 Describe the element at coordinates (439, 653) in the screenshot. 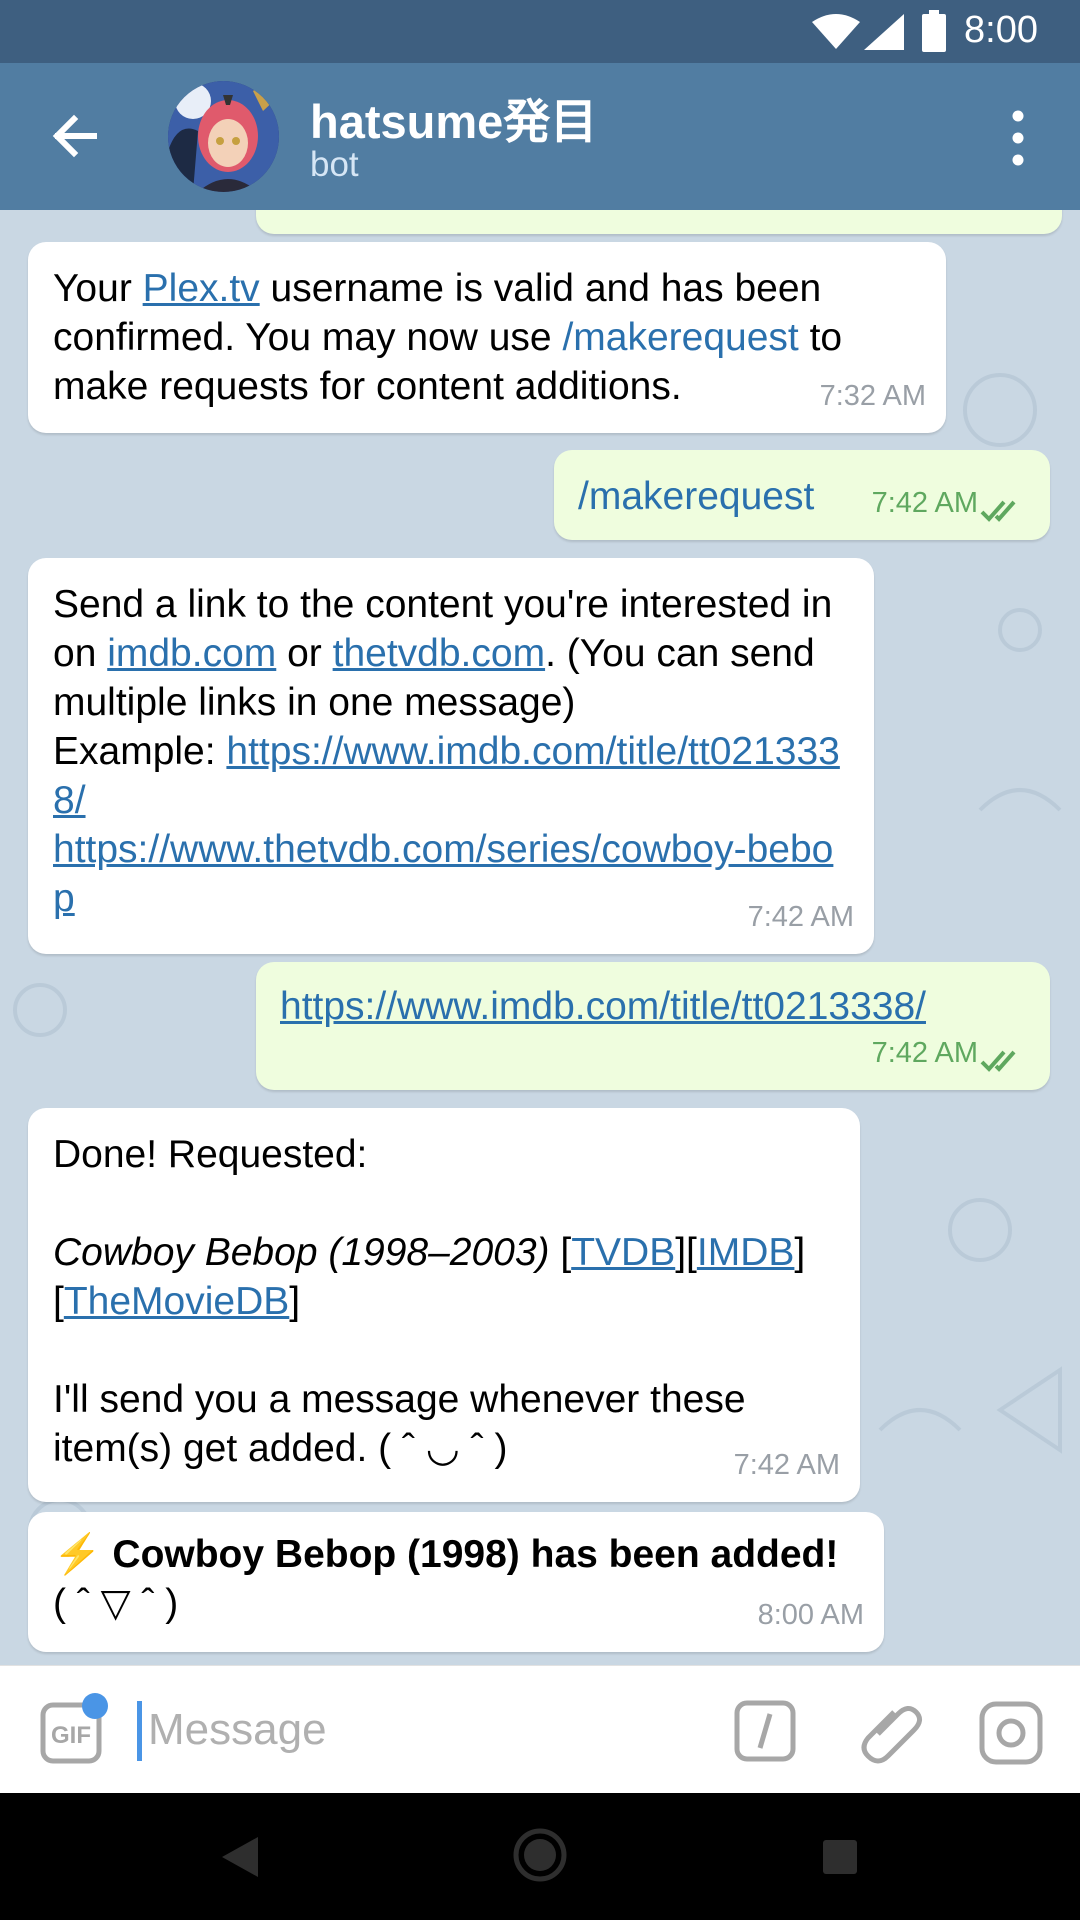

I see `thetvdb-link: thetvdb.com` at that location.